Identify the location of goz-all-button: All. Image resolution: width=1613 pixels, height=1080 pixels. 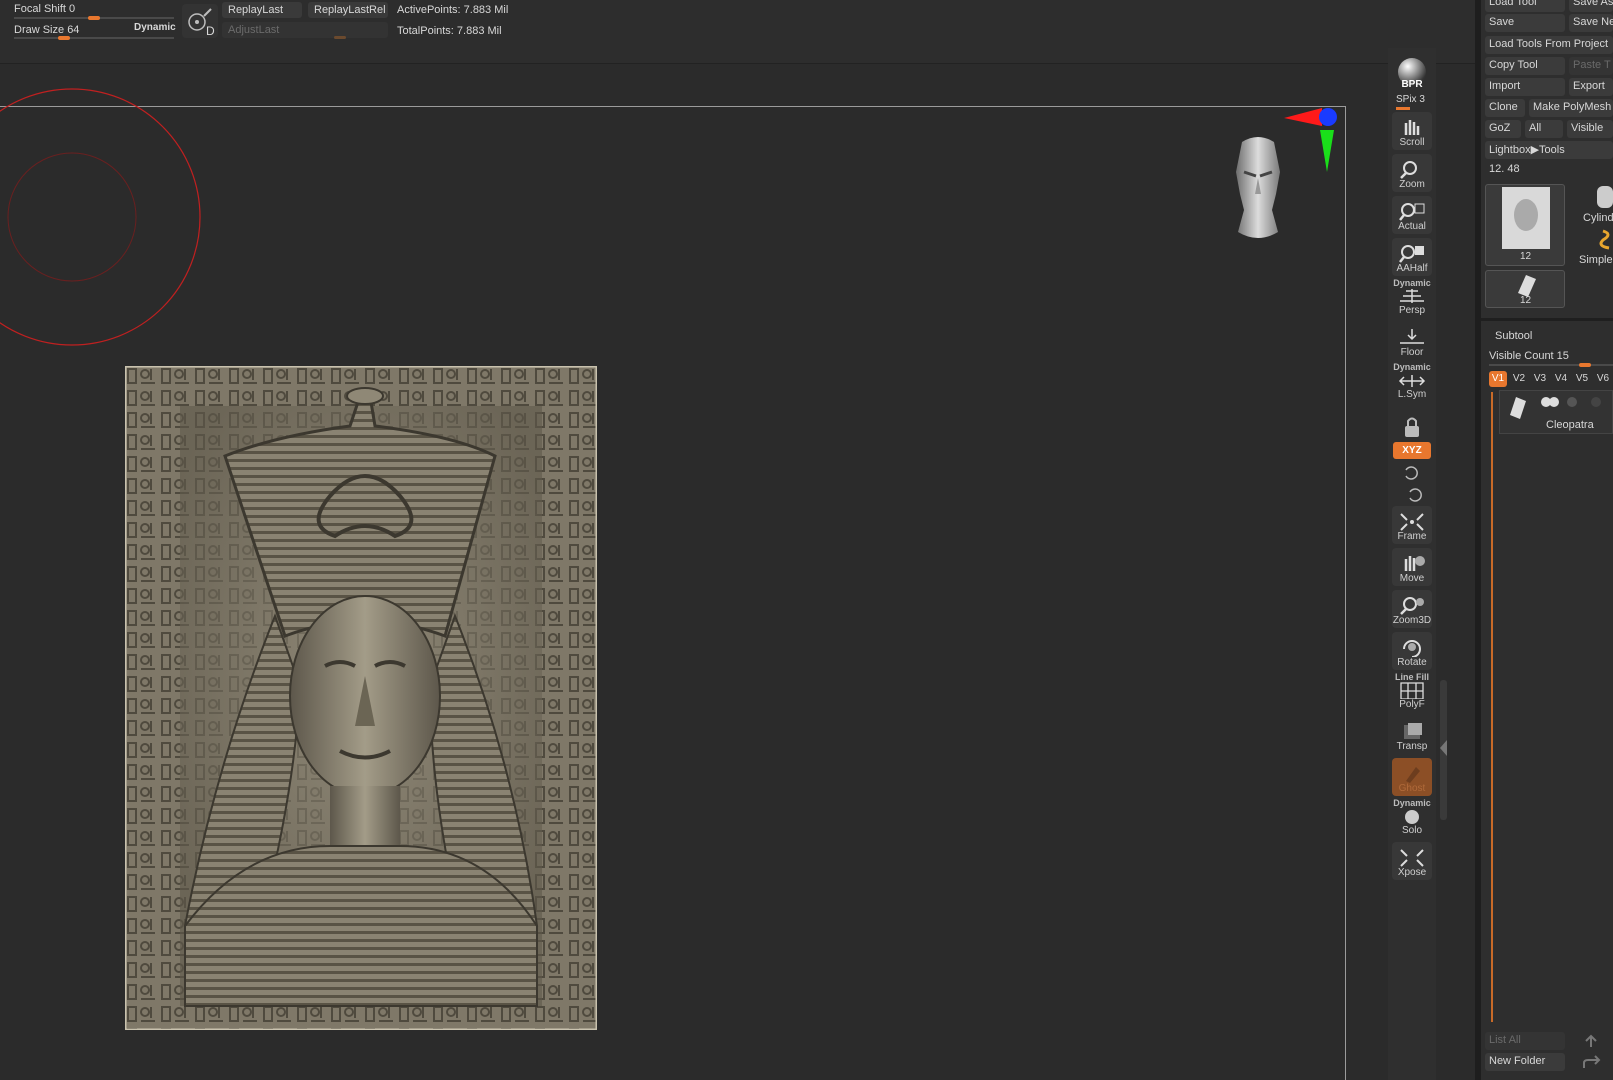
(1544, 129).